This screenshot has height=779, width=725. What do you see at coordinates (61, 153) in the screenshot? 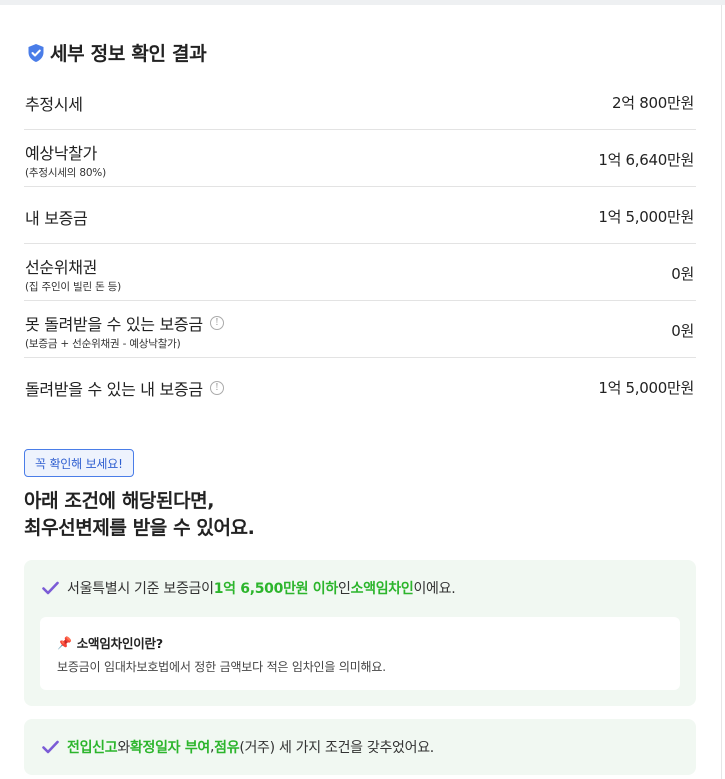
I see `row-label: 예상낙찰가` at bounding box center [61, 153].